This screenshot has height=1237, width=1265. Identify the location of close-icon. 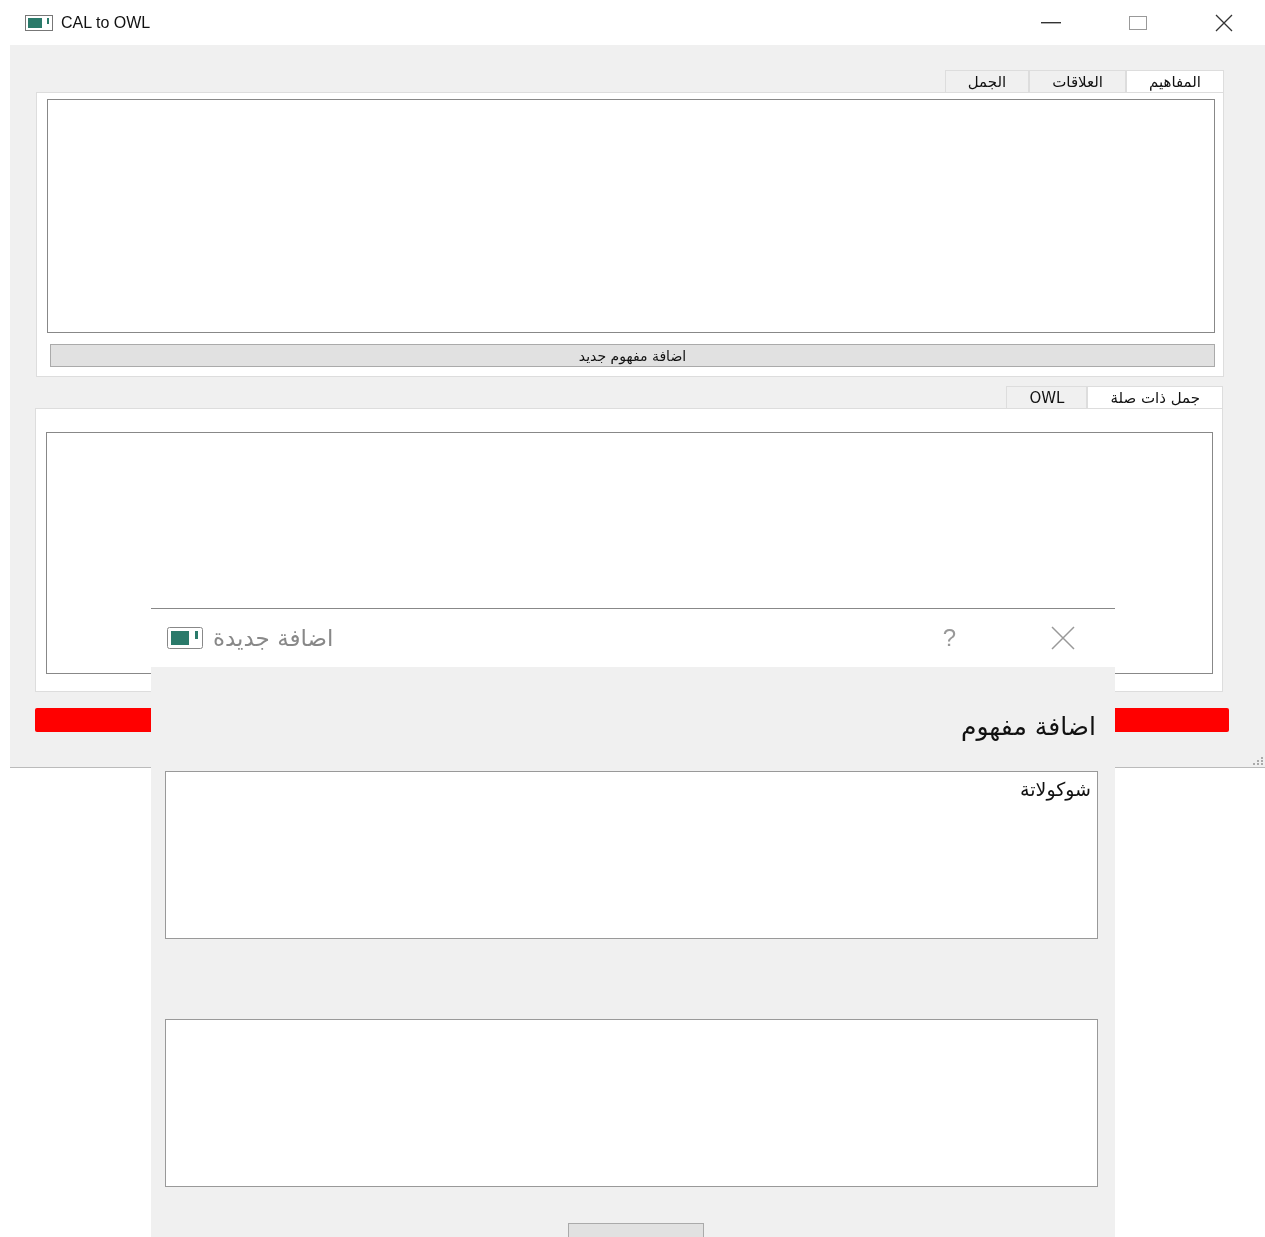
(1224, 22).